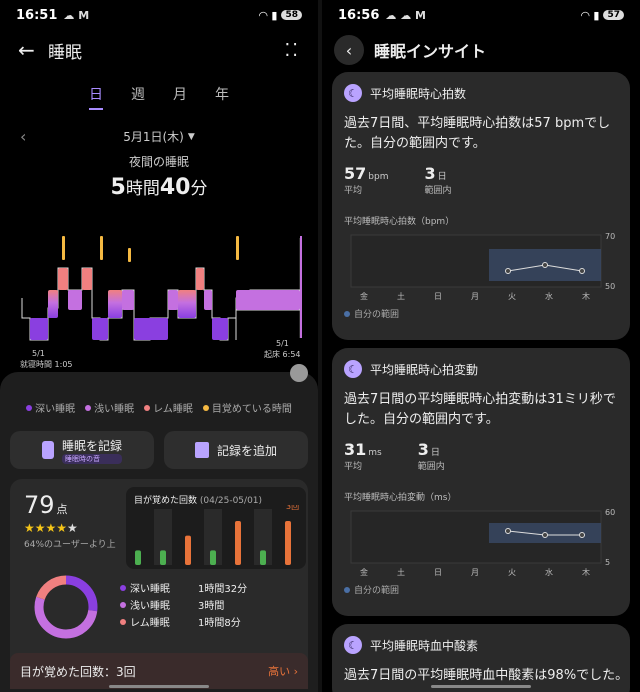 The height and width of the screenshot is (692, 640). What do you see at coordinates (38, 353) in the screenshot?
I see `start-date-label: 5/1` at bounding box center [38, 353].